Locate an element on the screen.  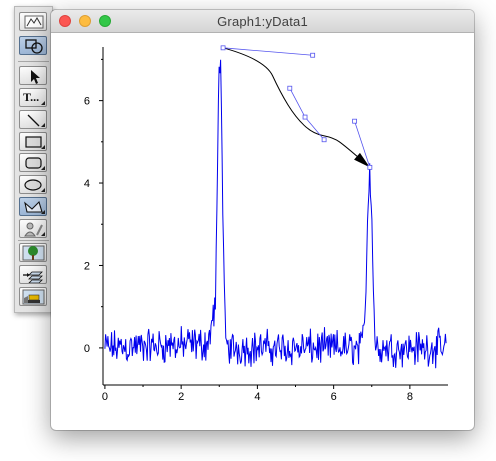
layer-stack-tool is located at coordinates (33, 274).